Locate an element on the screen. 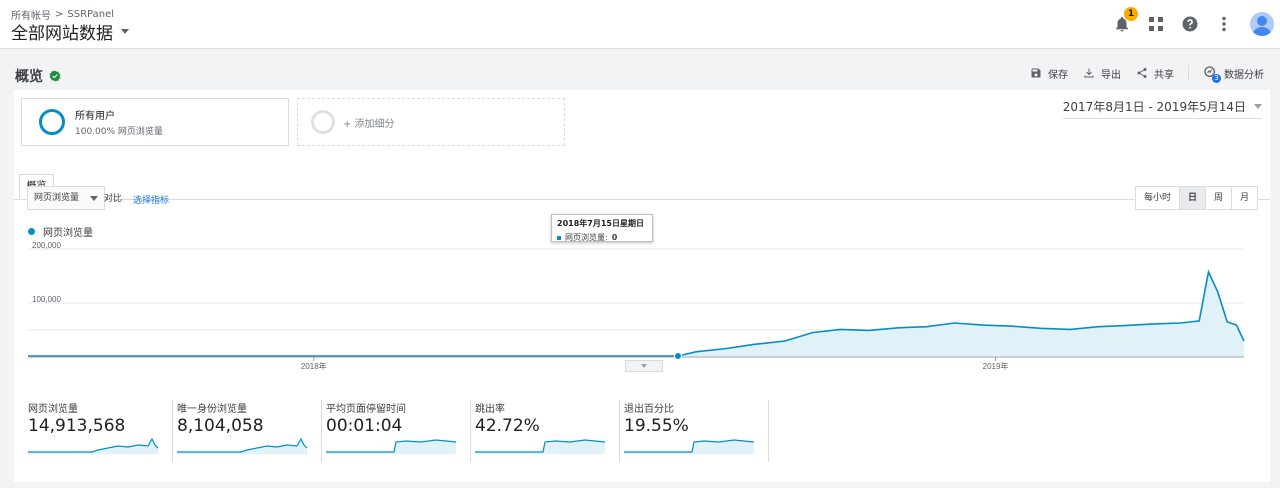 Image resolution: width=1280 pixels, height=488 pixels. choose-metric-link: 选择指标 is located at coordinates (151, 199).